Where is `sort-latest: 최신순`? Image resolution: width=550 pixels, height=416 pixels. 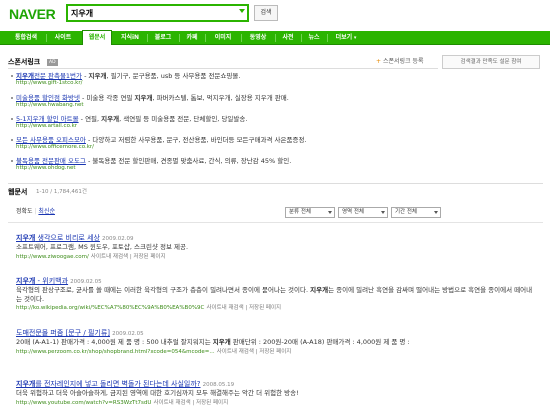 sort-latest: 최신순 is located at coordinates (46, 211).